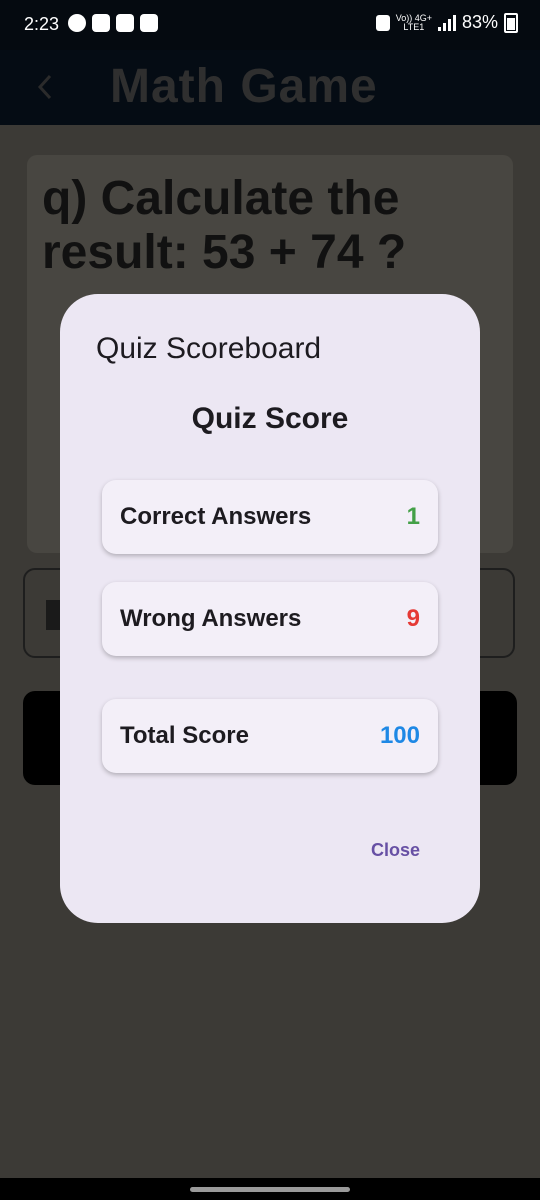 Image resolution: width=540 pixels, height=1200 pixels. Describe the element at coordinates (42, 24) in the screenshot. I see `status-time: 2:23` at that location.